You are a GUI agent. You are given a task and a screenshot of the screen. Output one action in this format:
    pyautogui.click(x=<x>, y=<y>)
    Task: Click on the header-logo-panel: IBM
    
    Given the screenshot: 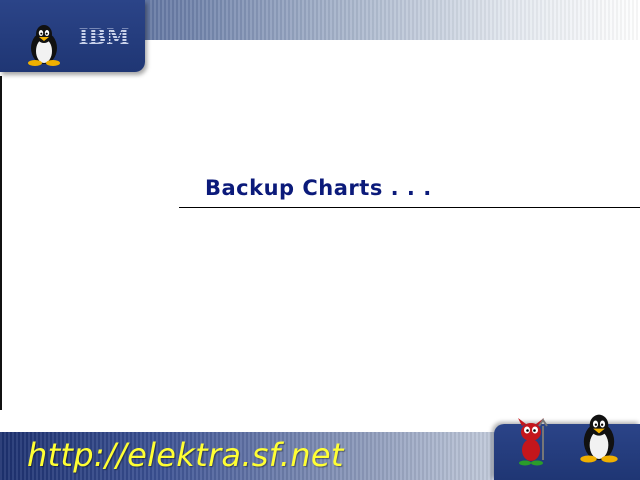 What is the action you would take?
    pyautogui.click(x=72, y=36)
    